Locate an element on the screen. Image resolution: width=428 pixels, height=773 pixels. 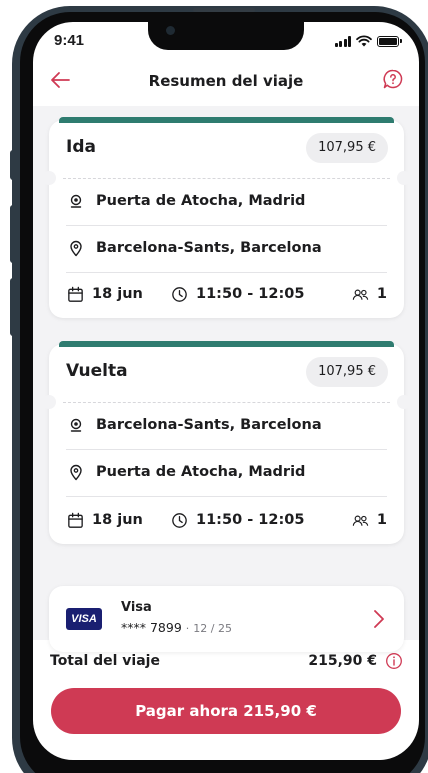
status-time: 9:41 is located at coordinates (69, 40).